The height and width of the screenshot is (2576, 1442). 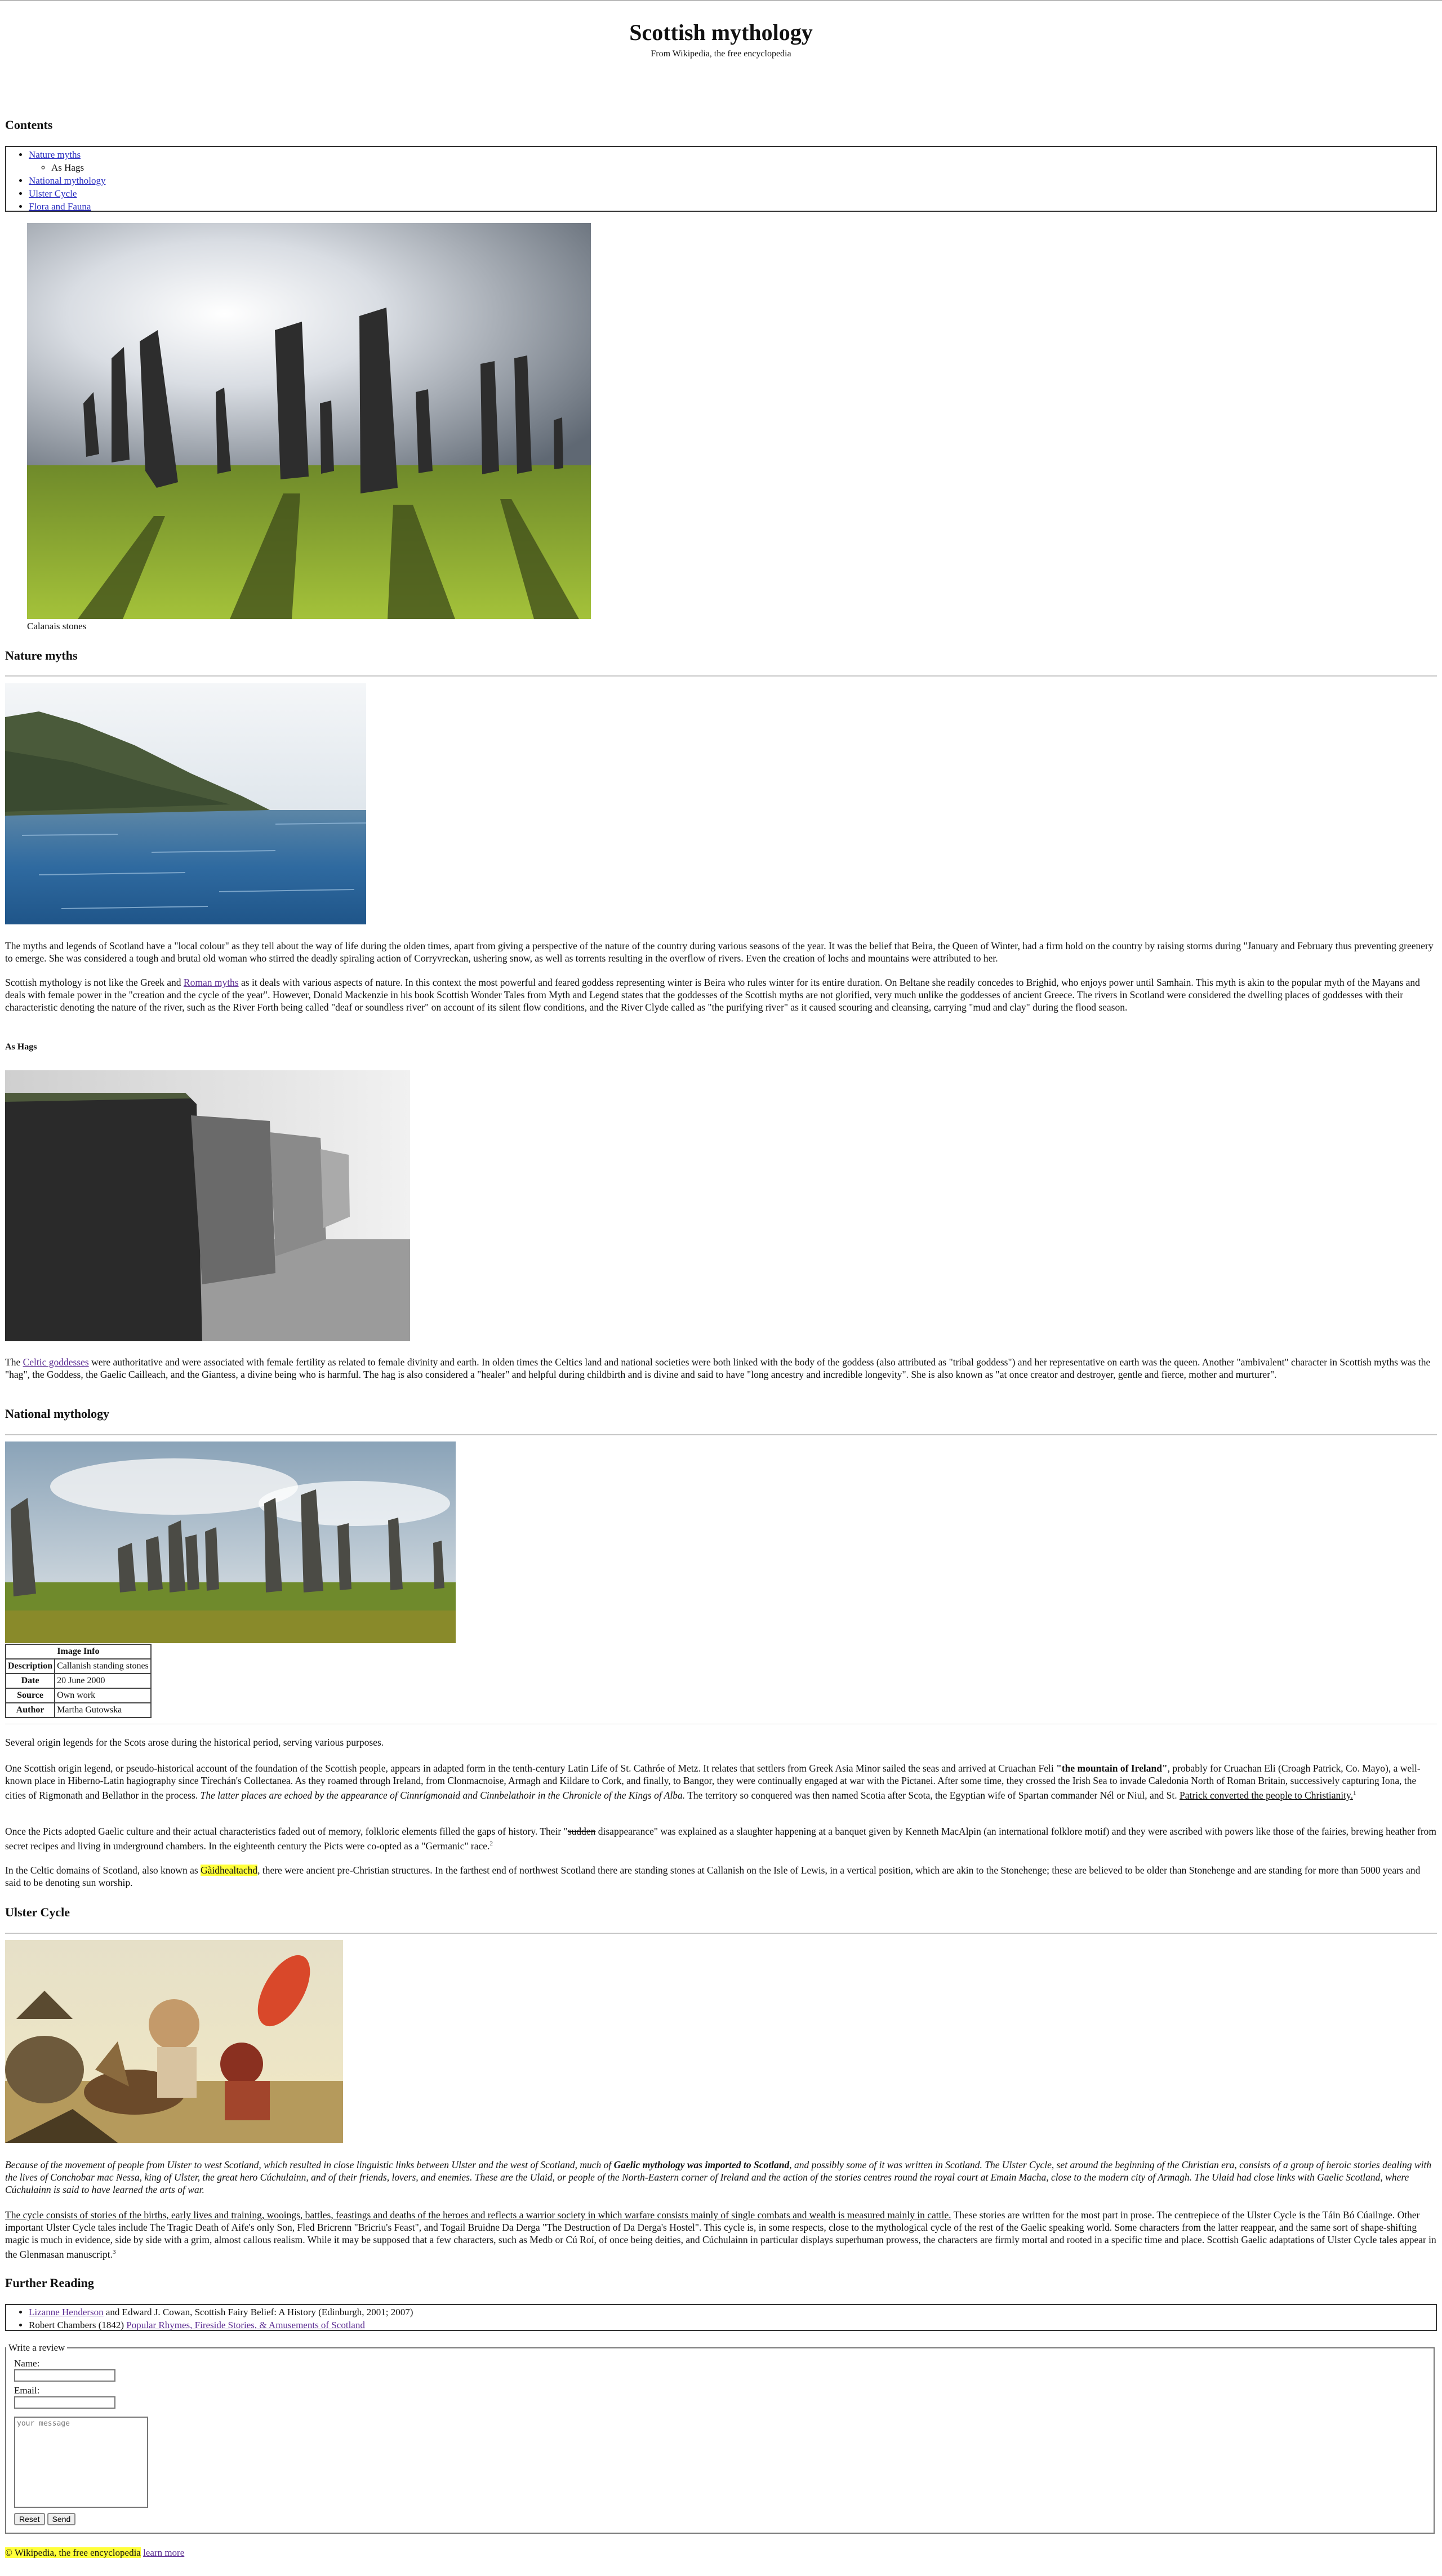 I want to click on table-row-value: Callanish standing stones, so click(x=103, y=1666).